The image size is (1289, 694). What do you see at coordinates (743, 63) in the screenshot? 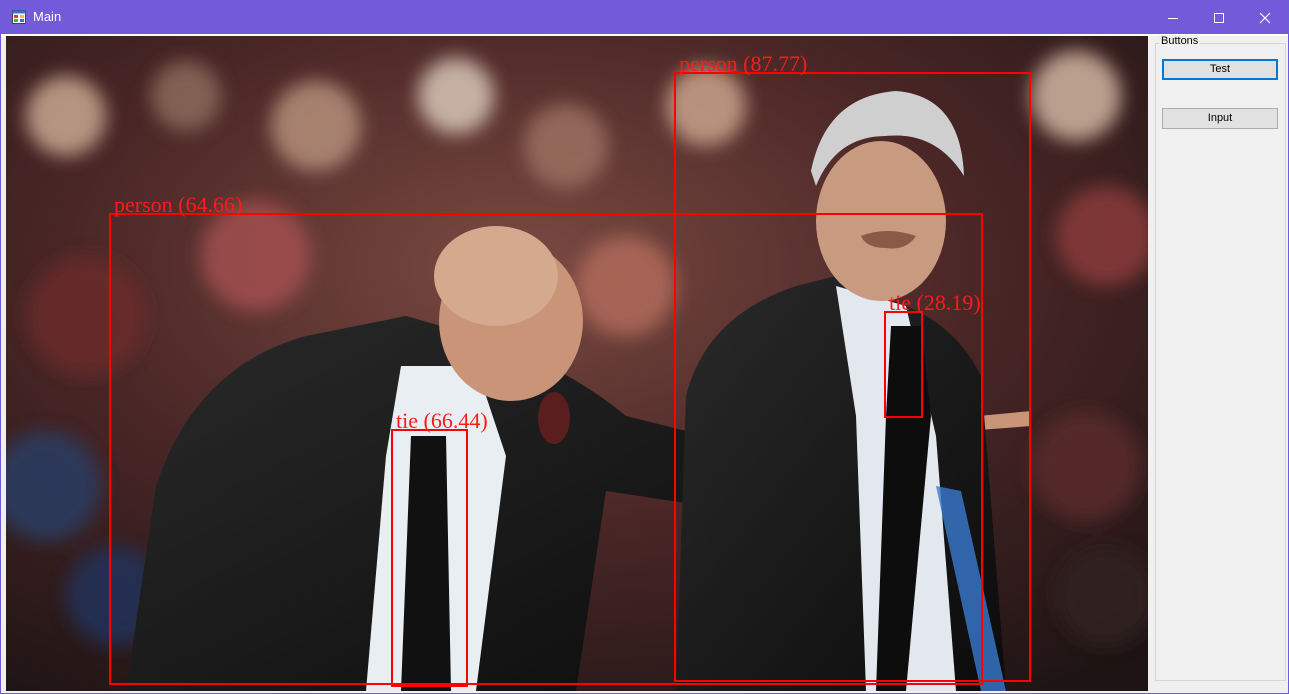
I see `person-label-1: person (87.77)` at bounding box center [743, 63].